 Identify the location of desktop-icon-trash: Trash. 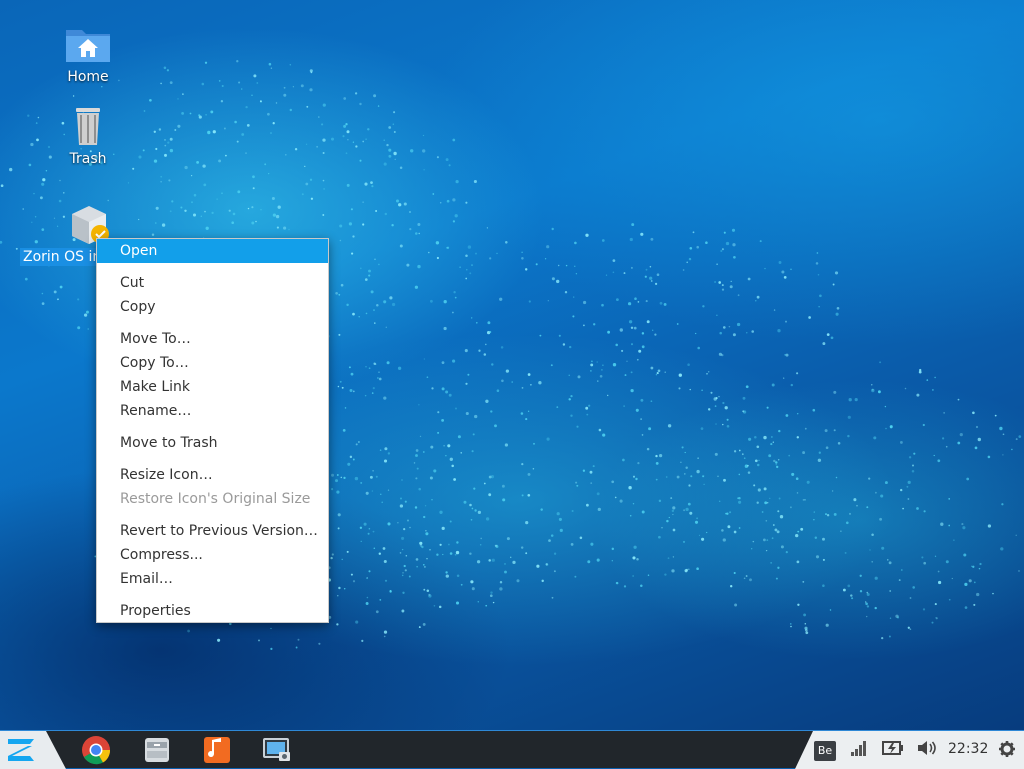
(88, 136).